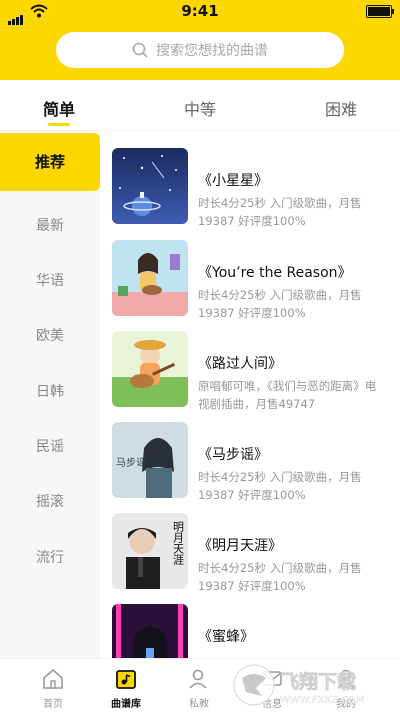 This screenshot has height=712, width=400. I want to click on sheet-library-icon, so click(126, 679).